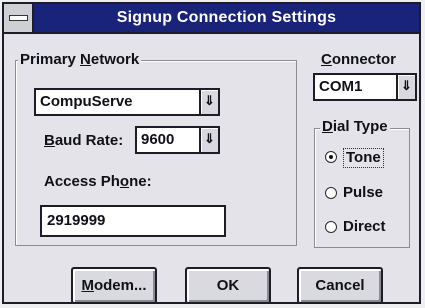 The width and height of the screenshot is (425, 308). I want to click on cancel-button: Cancel, so click(340, 285).